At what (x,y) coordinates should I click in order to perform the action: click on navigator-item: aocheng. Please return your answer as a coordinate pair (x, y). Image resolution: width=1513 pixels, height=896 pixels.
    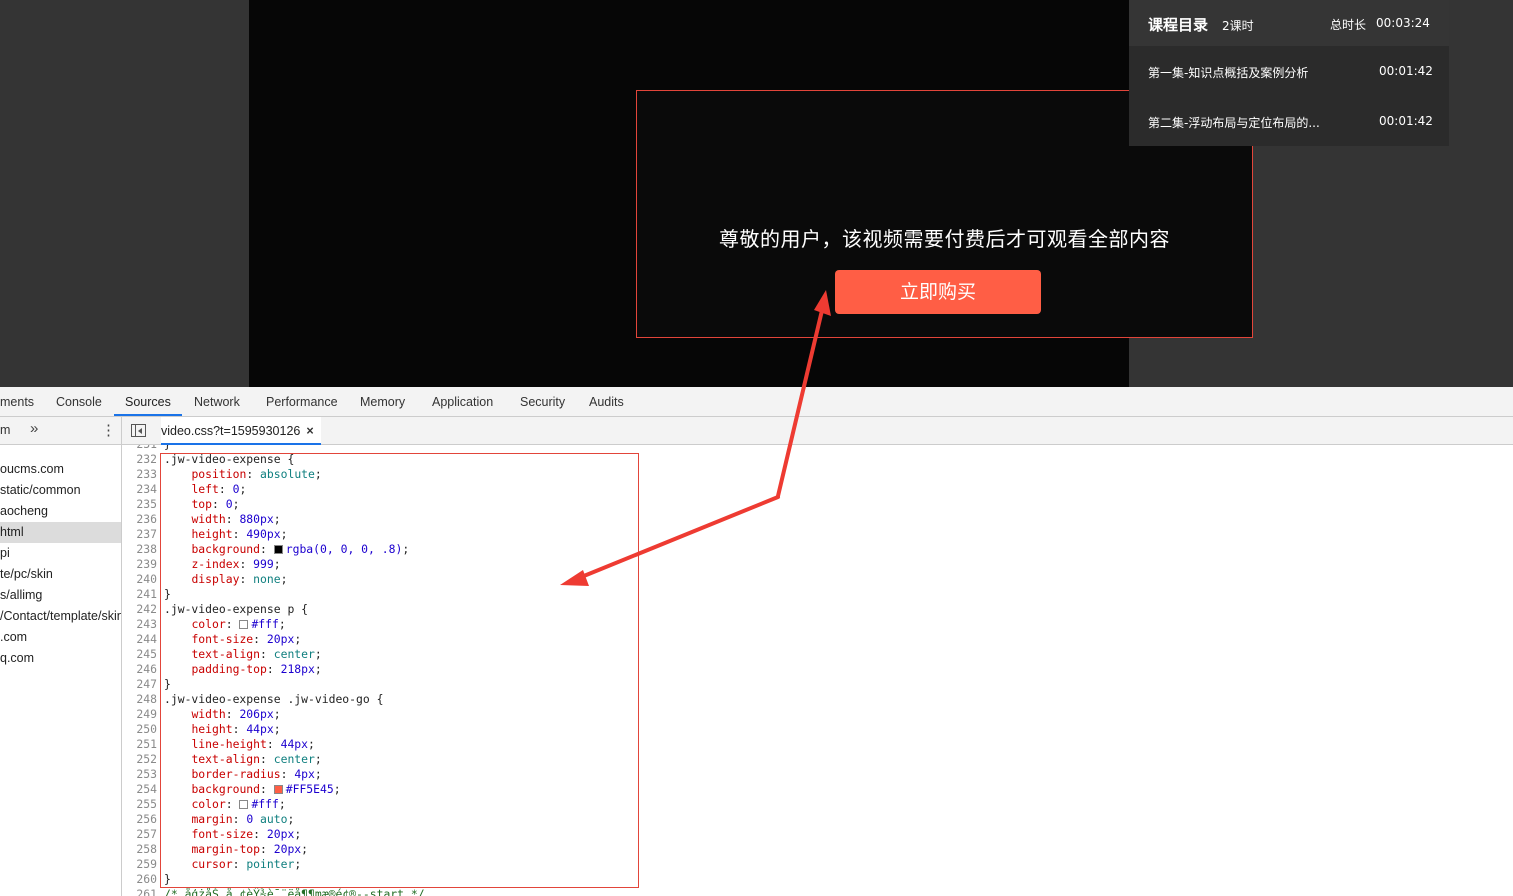
    Looking at the image, I should click on (60, 511).